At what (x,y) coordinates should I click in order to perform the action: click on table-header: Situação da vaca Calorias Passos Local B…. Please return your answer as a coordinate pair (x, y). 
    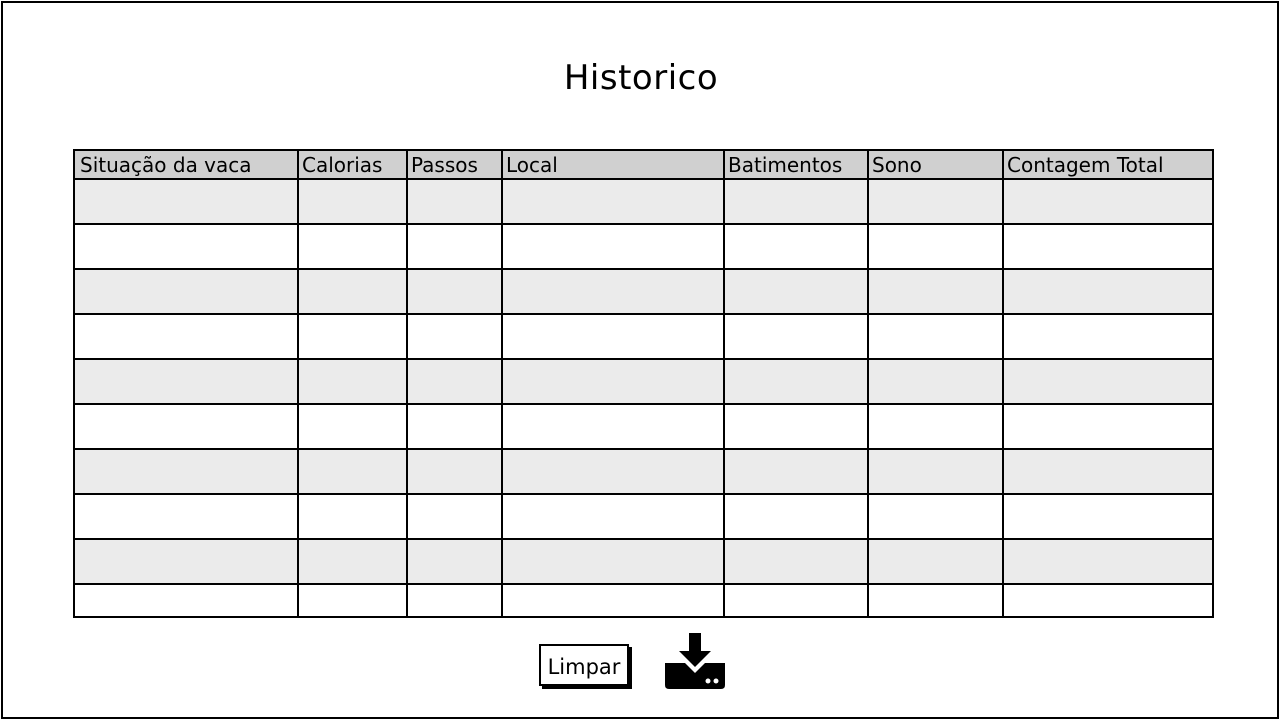
    Looking at the image, I should click on (643, 165).